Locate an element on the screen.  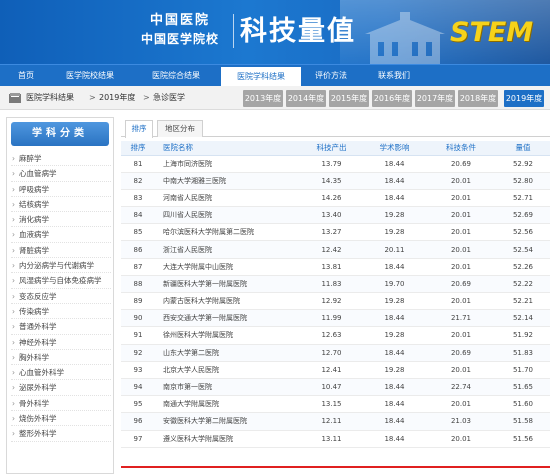
sidebar-title: 学科分类 is located at coordinates (60, 134).